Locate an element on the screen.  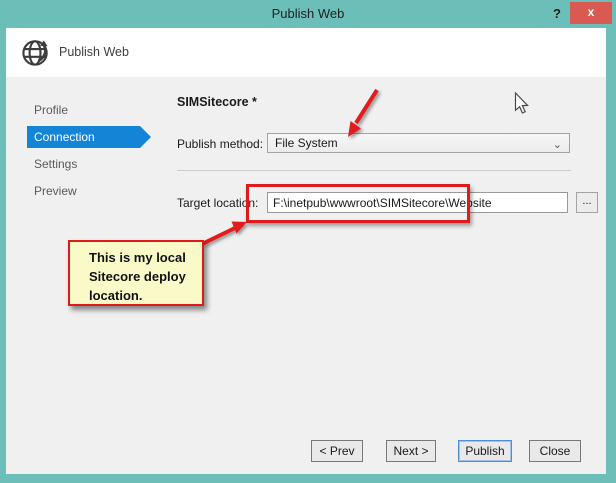
close-icon: x is located at coordinates (591, 12).